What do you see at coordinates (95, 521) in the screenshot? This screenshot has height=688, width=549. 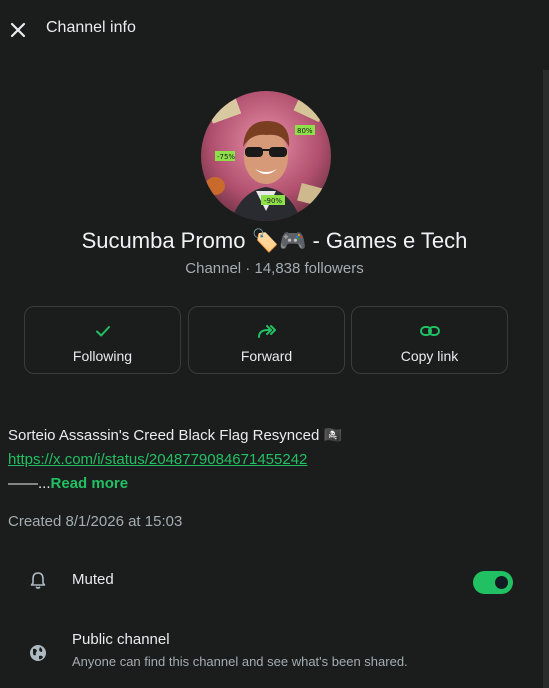 I see `created-date: Created 8/1/2026 at 15:03` at bounding box center [95, 521].